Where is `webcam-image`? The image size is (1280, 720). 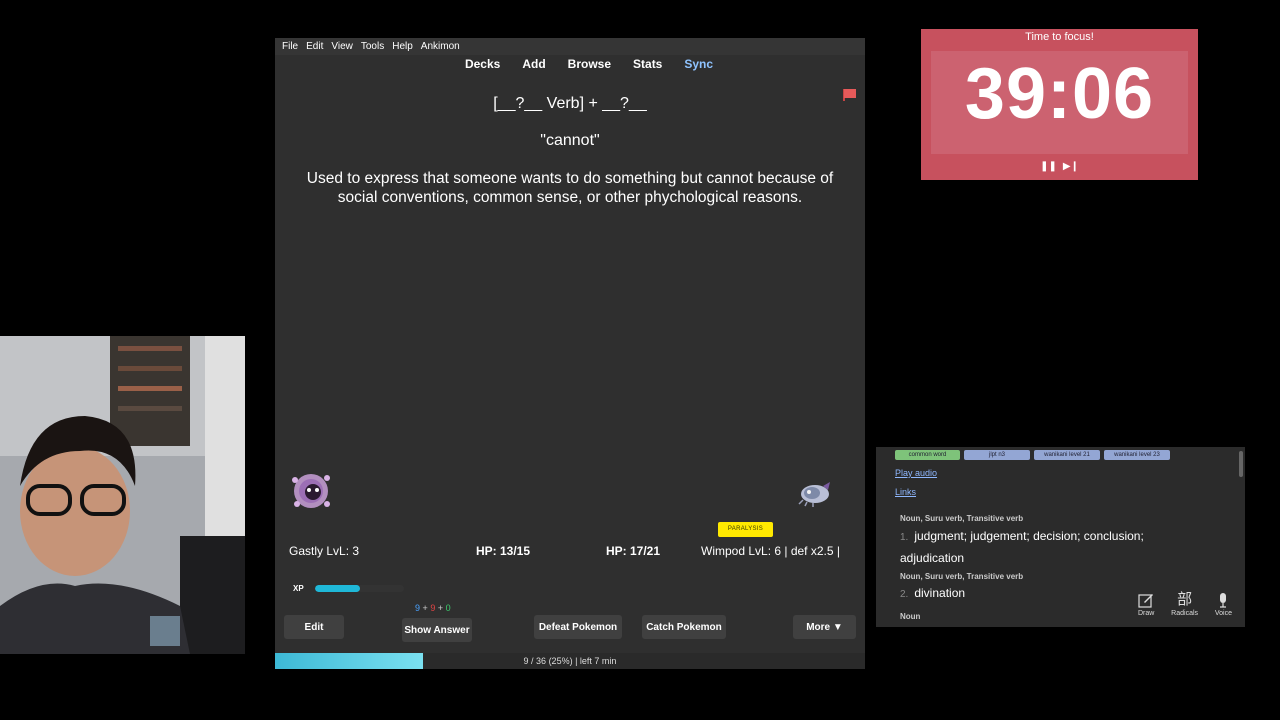 webcam-image is located at coordinates (122, 495).